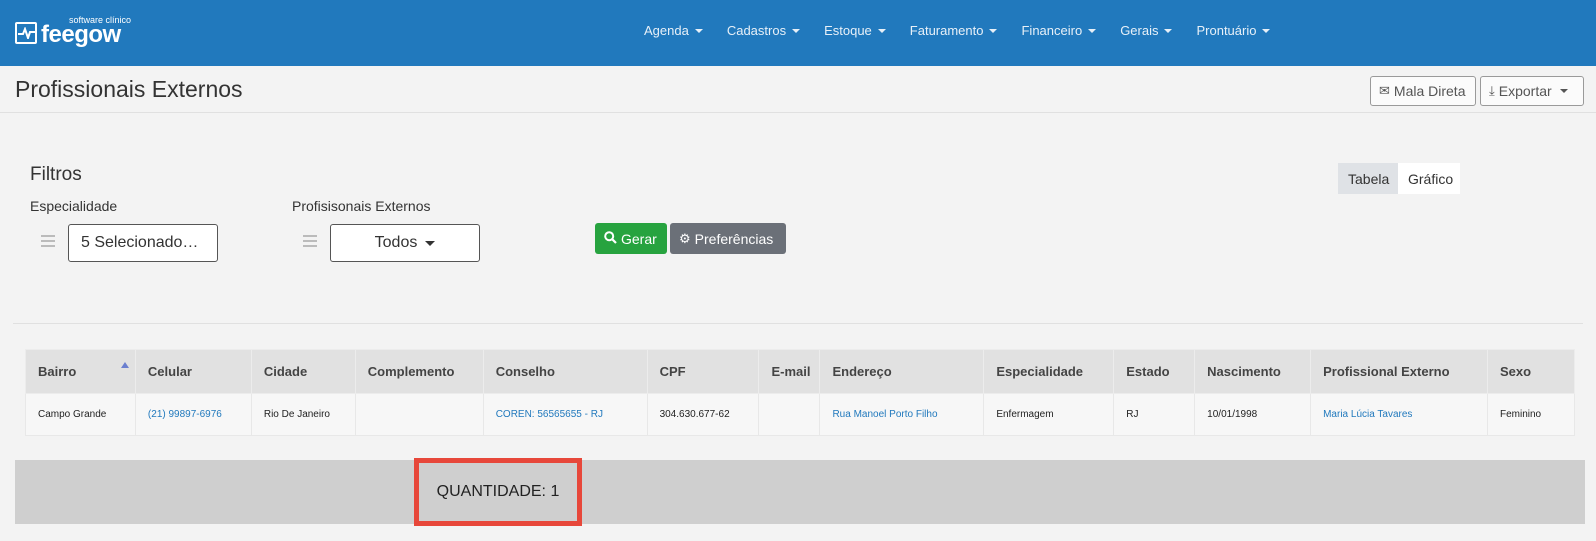 This screenshot has width=1596, height=541. Describe the element at coordinates (80, 414) in the screenshot. I see `cell-bairro: Campo Grande` at that location.